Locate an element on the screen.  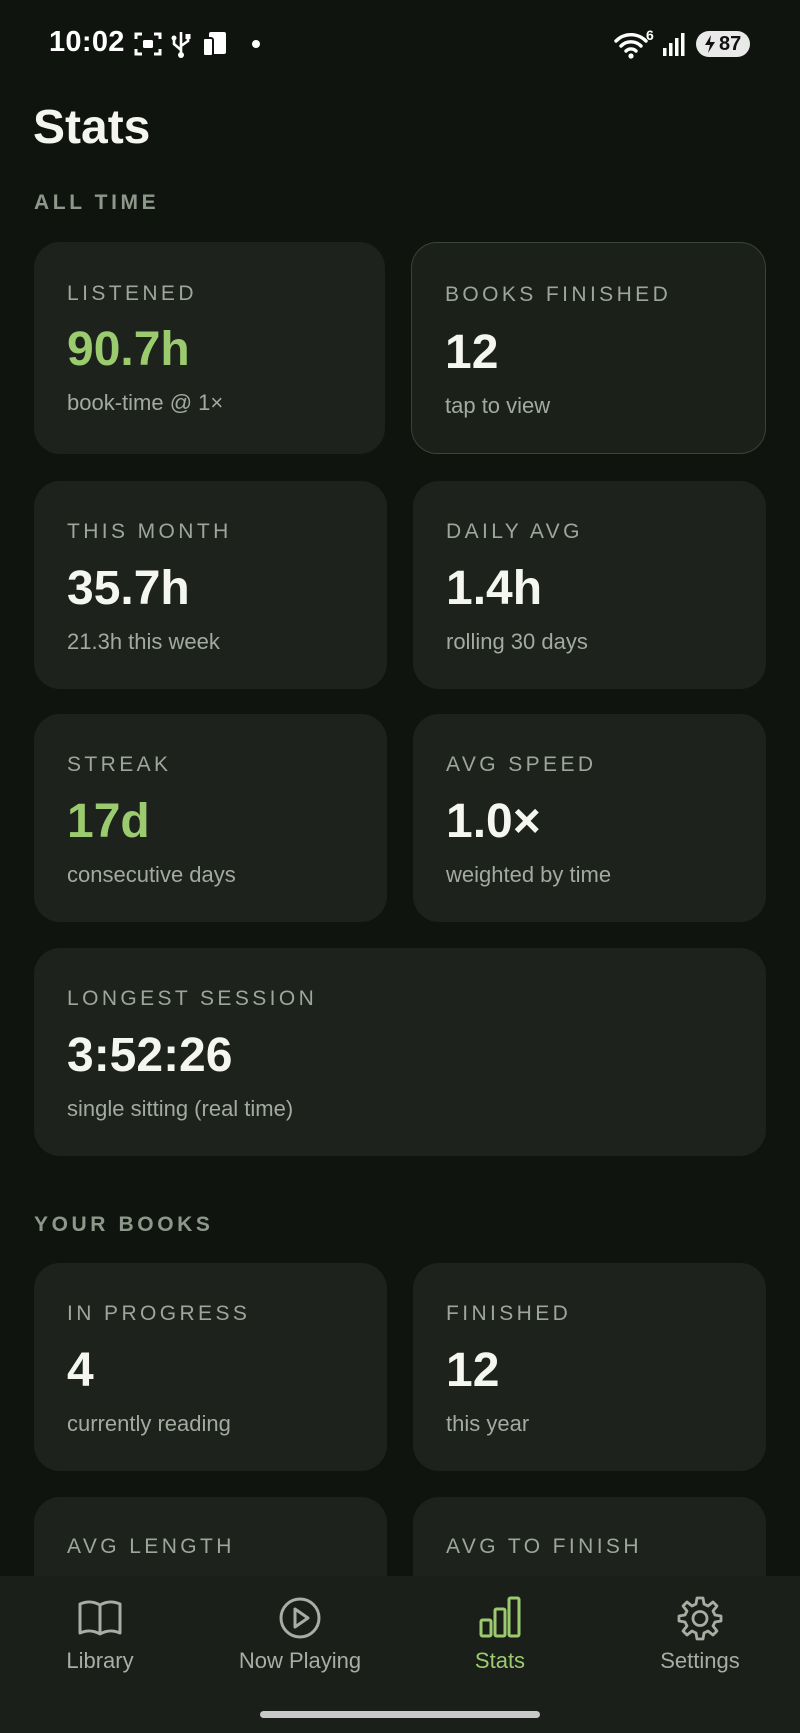
avg-speed-label: AVG SPEED is located at coordinates (521, 764).